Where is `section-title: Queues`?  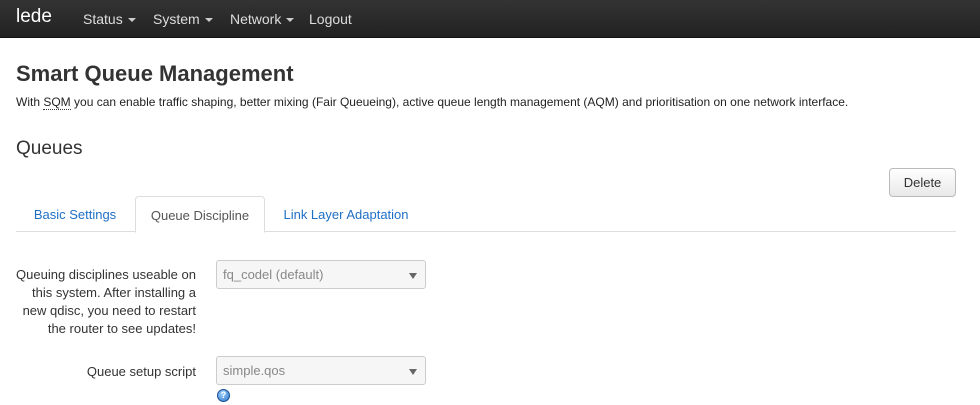 section-title: Queues is located at coordinates (49, 148).